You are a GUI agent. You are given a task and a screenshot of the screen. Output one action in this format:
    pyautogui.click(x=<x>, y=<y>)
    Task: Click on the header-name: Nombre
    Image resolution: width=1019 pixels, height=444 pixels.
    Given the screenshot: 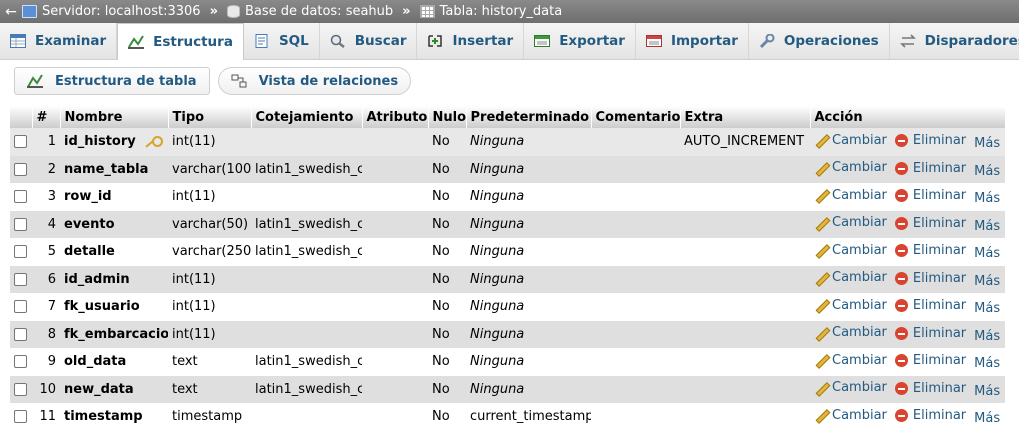 What is the action you would take?
    pyautogui.click(x=114, y=117)
    